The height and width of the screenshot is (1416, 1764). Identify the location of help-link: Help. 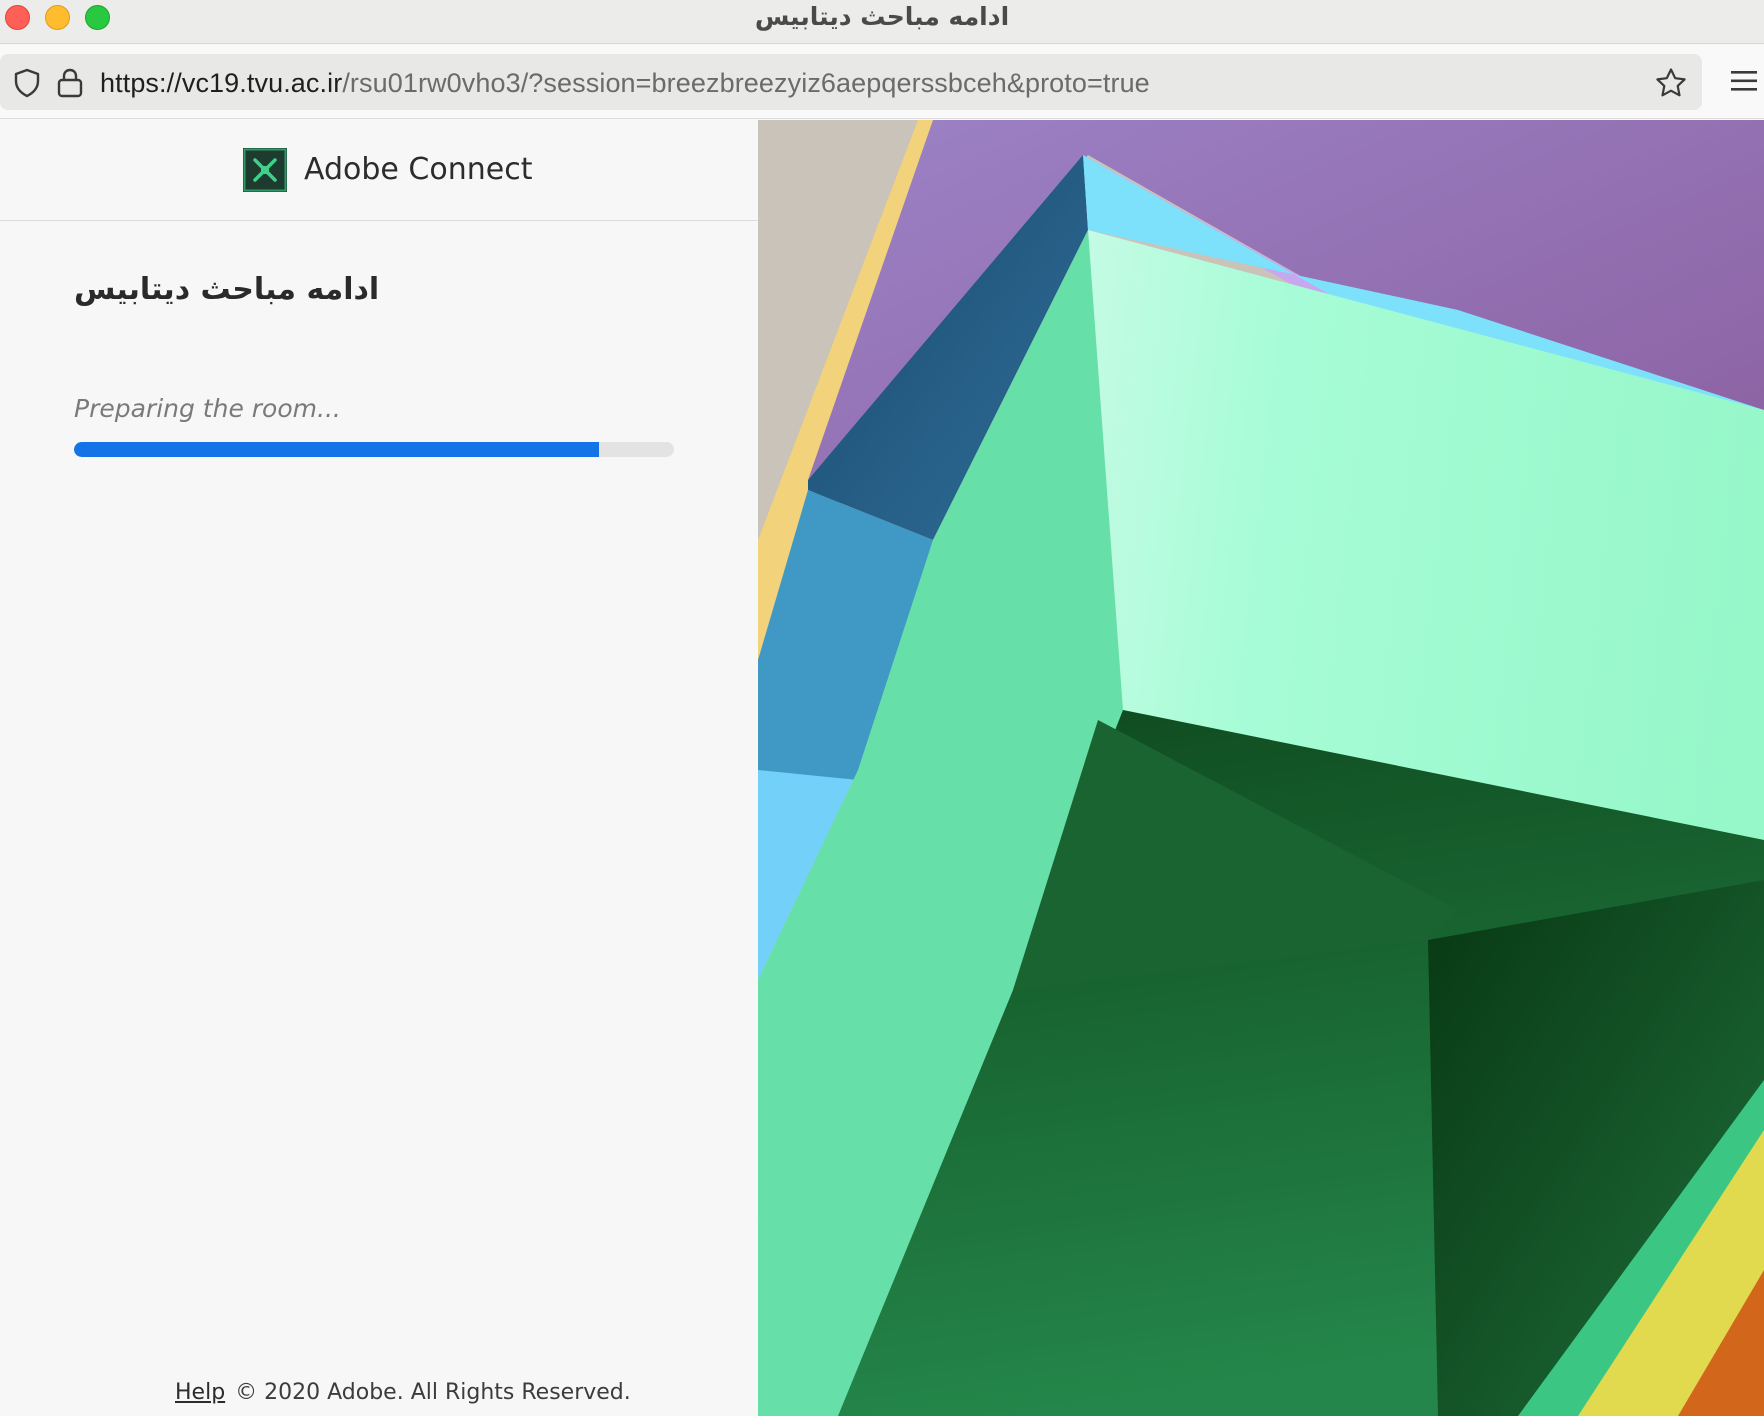
(200, 1392).